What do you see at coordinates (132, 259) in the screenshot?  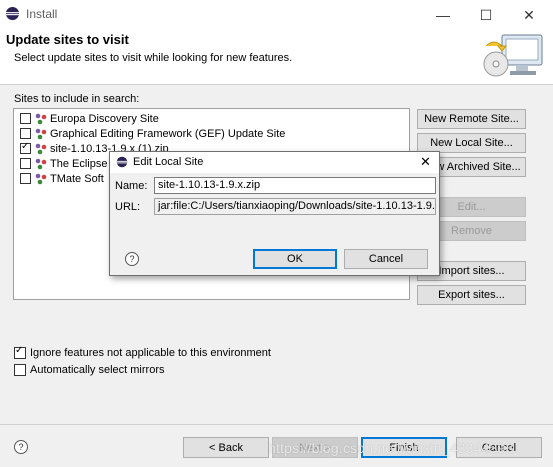 I see `dialog-help-icon: ?` at bounding box center [132, 259].